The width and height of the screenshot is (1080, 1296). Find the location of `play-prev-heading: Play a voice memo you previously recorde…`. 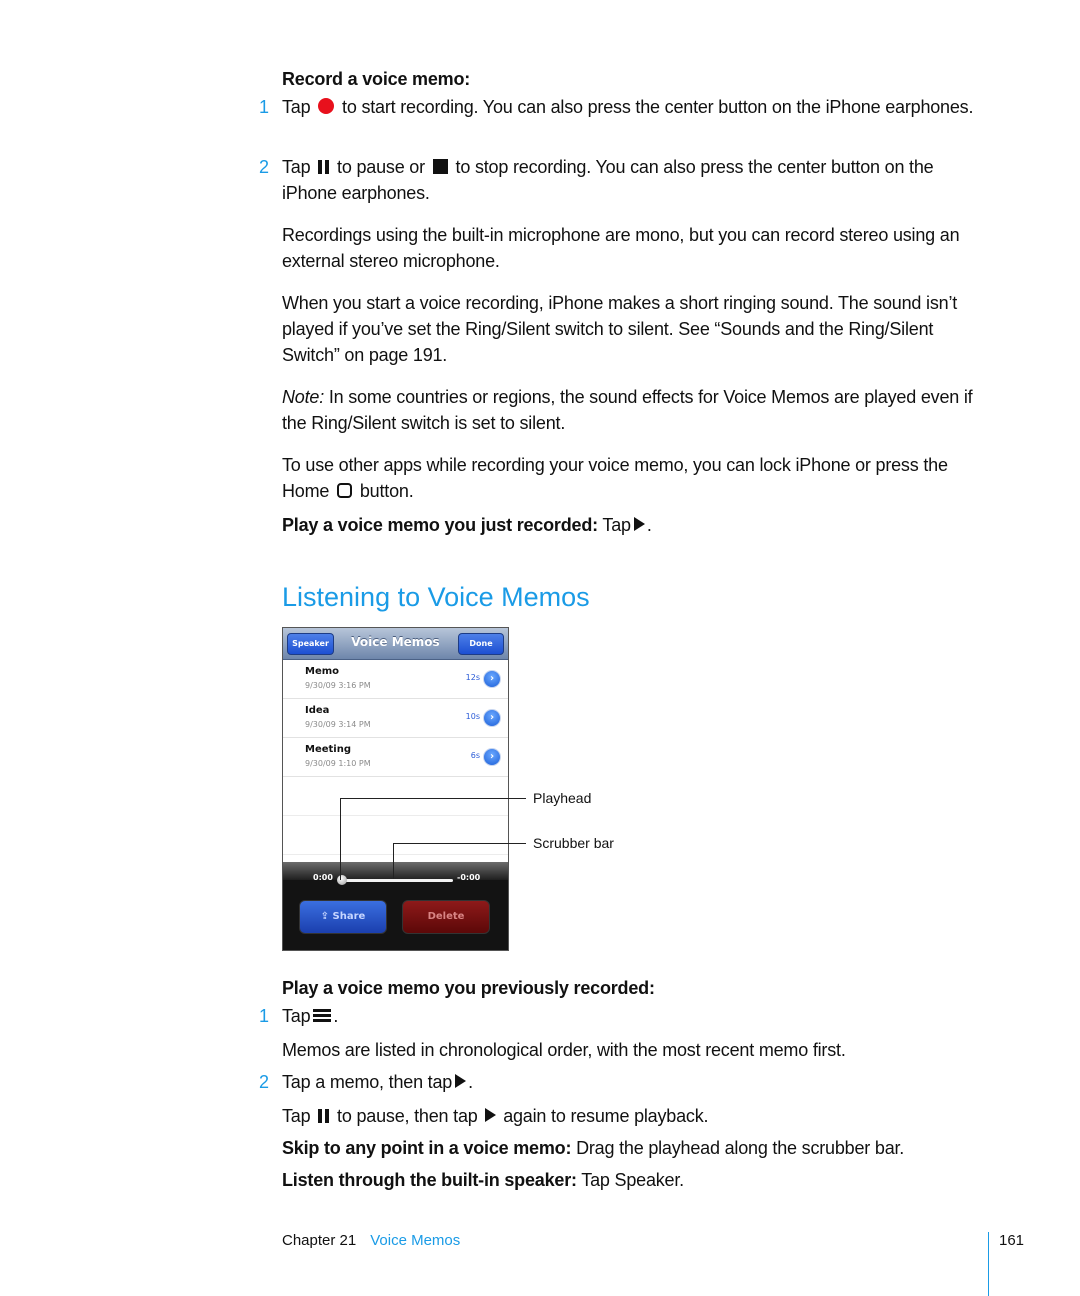

play-prev-heading: Play a voice memo you previously recorde… is located at coordinates (468, 988).